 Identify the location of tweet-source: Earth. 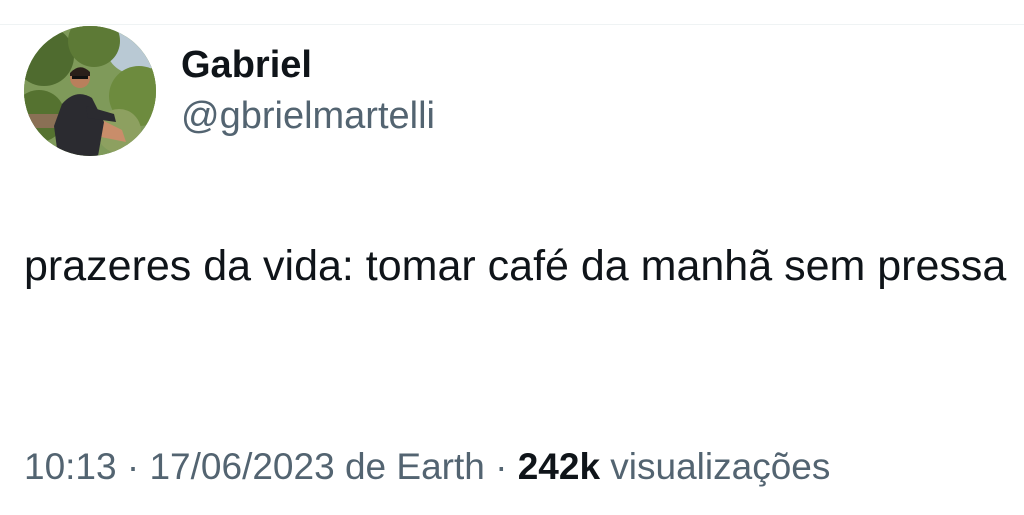
(440, 466).